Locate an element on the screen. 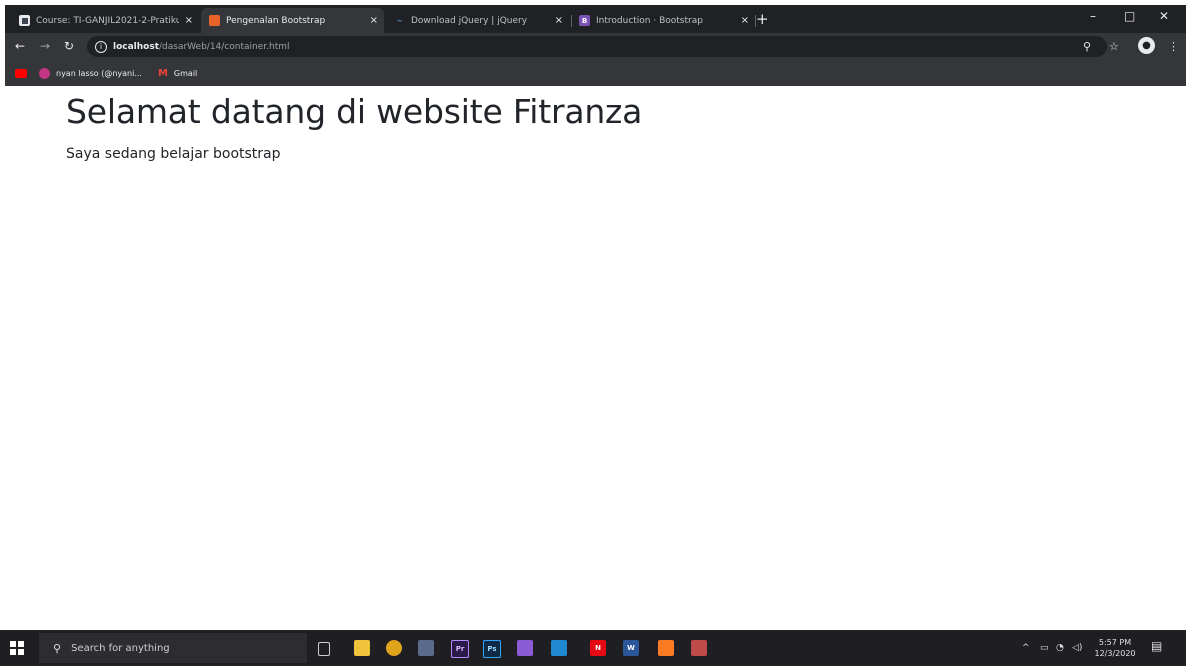 This screenshot has width=1186, height=666. back-icon: ← is located at coordinates (20, 46).